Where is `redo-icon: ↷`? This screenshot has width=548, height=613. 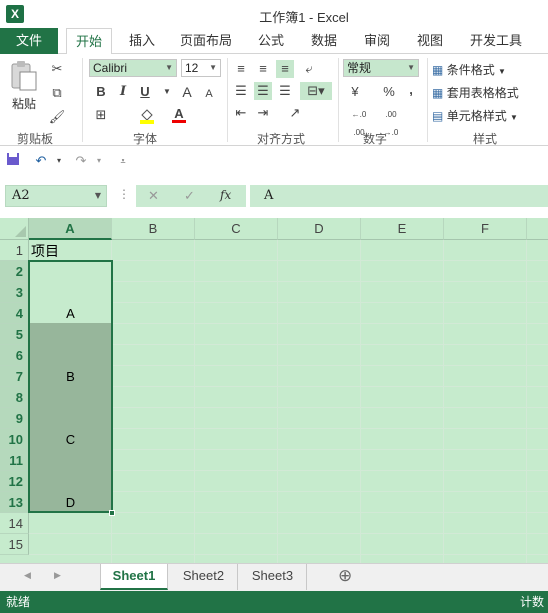 redo-icon: ↷ is located at coordinates (81, 161).